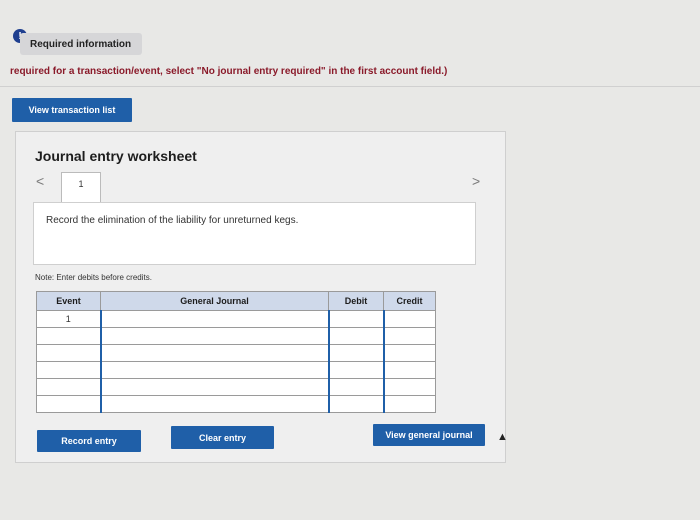 Image resolution: width=700 pixels, height=520 pixels. I want to click on debit-credit-note: Note: Enter debits before credits., so click(93, 277).